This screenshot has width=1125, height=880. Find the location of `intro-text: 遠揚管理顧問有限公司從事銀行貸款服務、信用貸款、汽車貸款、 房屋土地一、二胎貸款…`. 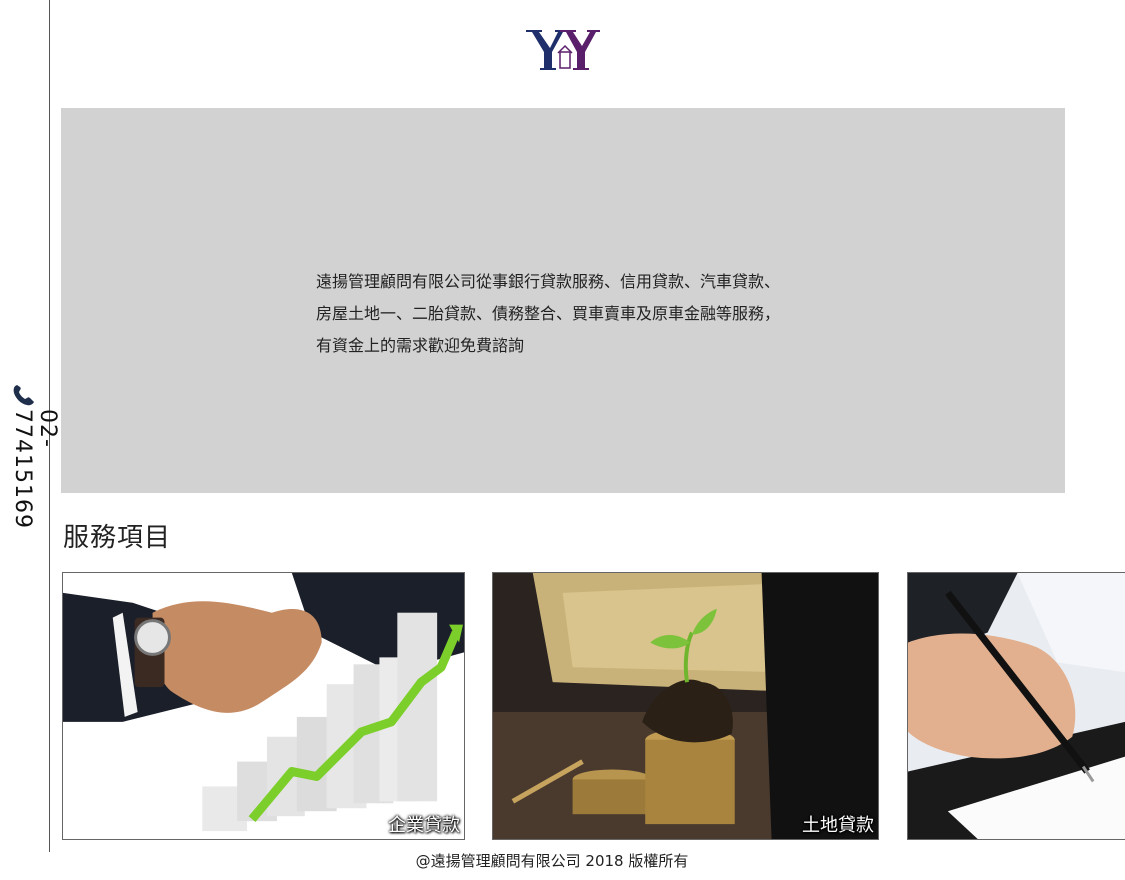

intro-text: 遠揚管理顧問有限公司從事銀行貸款服務、信用貸款、汽車貸款、 房屋土地一、二胎貸款… is located at coordinates (616, 314).